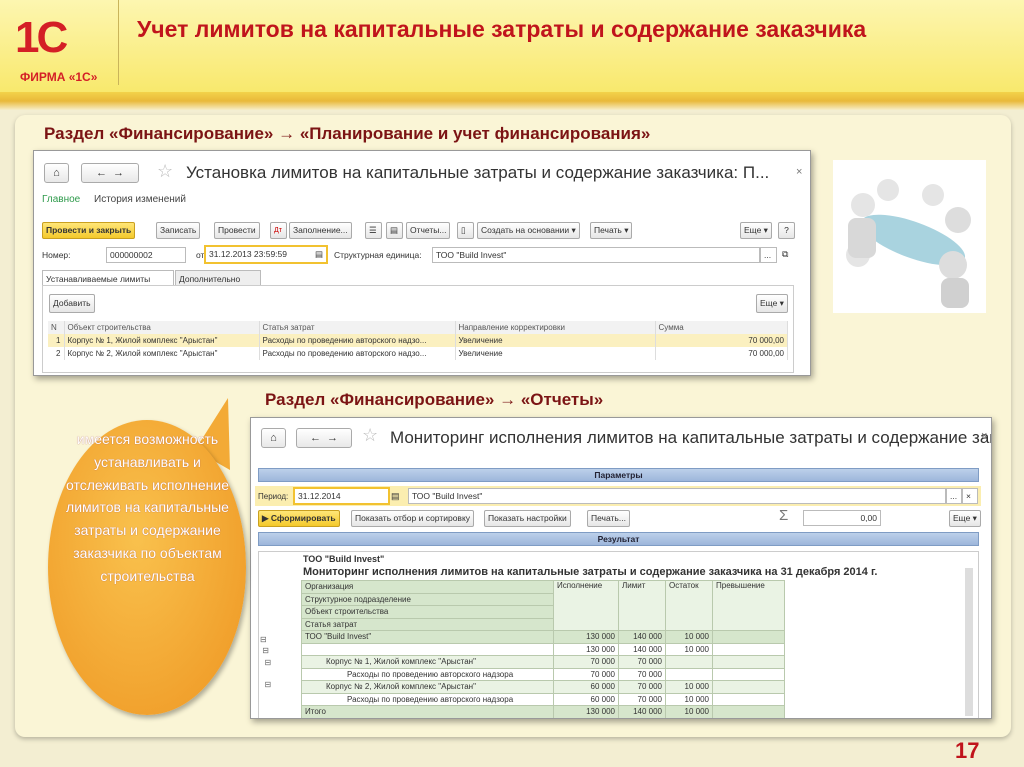 This screenshot has height=767, width=1024. What do you see at coordinates (378, 255) in the screenshot?
I see `unit-label: Структурная единица:` at bounding box center [378, 255].